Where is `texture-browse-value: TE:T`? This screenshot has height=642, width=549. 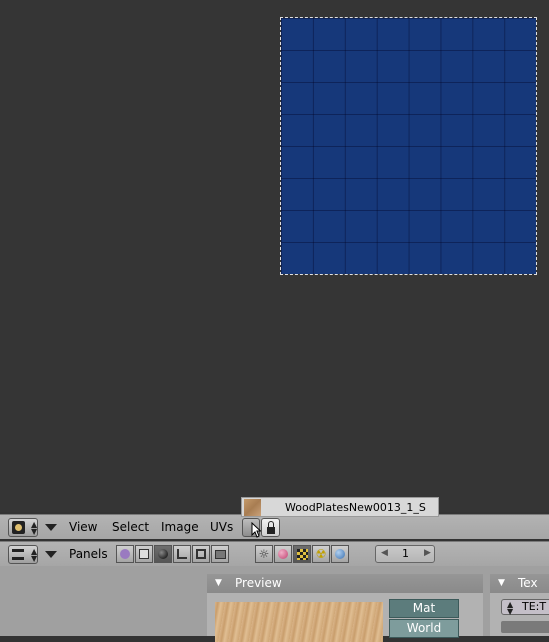
texture-browse-value: TE:T is located at coordinates (534, 606).